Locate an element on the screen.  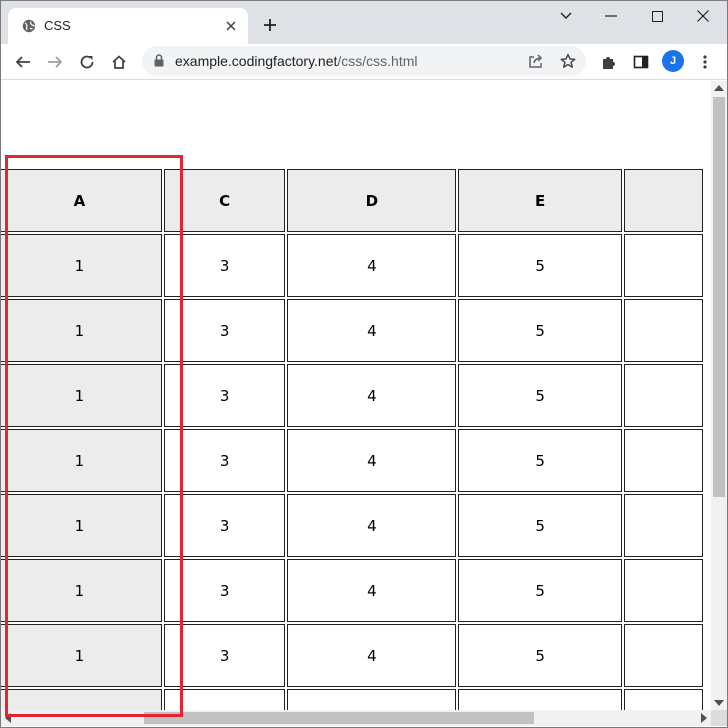
url-path: /css/css.html is located at coordinates (377, 61).